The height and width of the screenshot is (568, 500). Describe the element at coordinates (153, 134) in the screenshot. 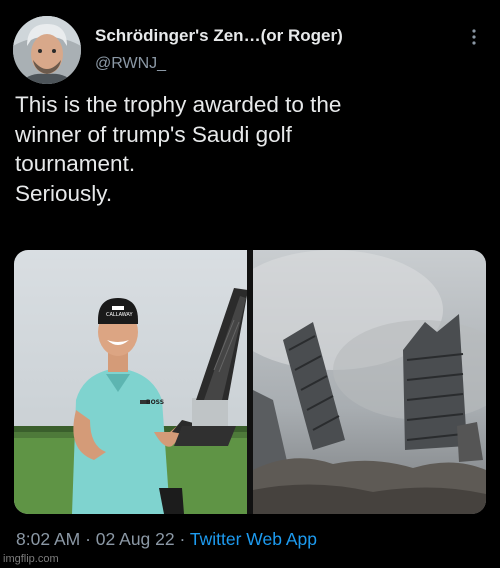

I see `tweet-text-line: winner of trump's Saudi golf` at that location.